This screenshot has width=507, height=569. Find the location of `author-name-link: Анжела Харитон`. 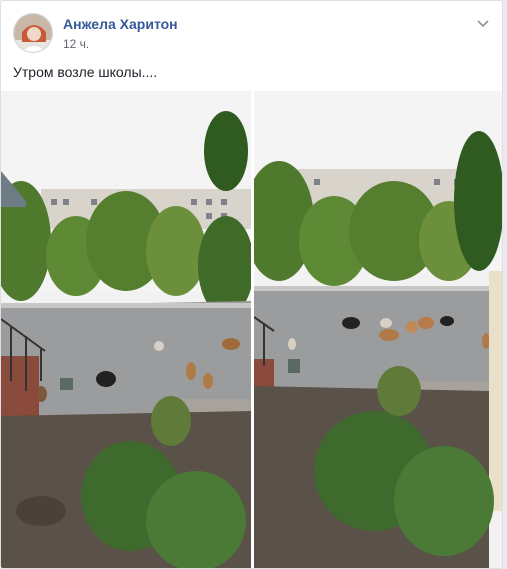

author-name-link: Анжела Харитон is located at coordinates (120, 24).